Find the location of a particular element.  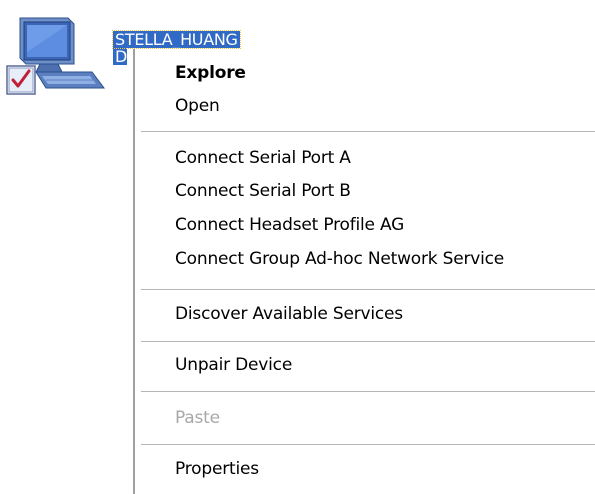

menu-item-explore: Explore is located at coordinates (210, 73).